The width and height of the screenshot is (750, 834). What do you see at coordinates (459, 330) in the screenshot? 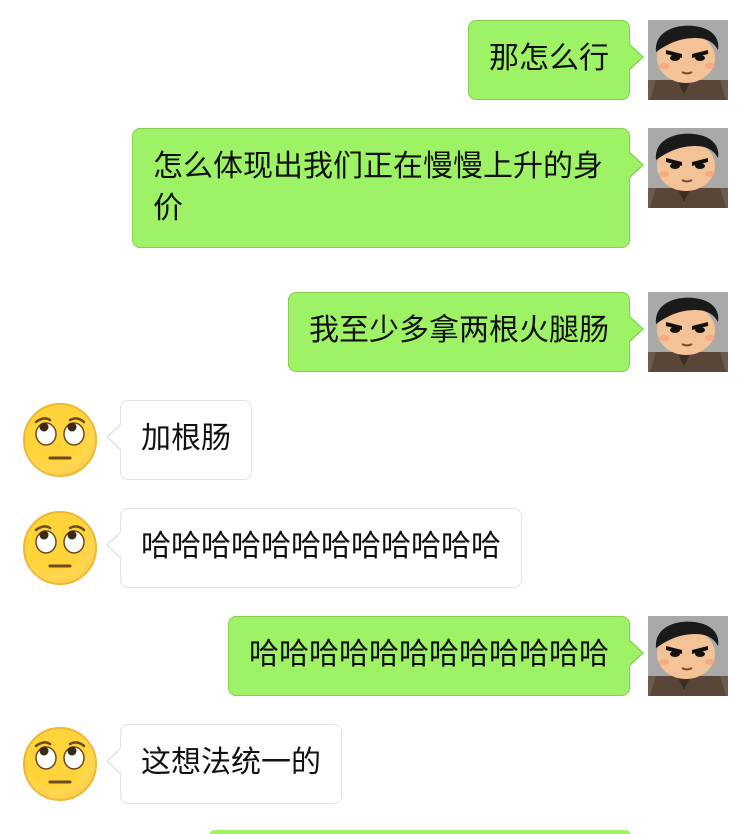
I see `message-text: 我至少多拿两根火腿肠` at bounding box center [459, 330].